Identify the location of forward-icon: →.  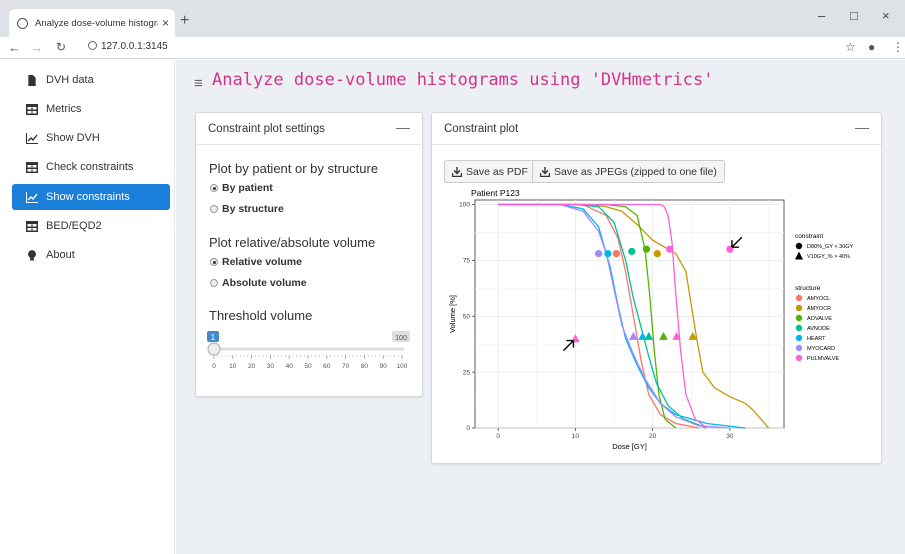
(36, 47).